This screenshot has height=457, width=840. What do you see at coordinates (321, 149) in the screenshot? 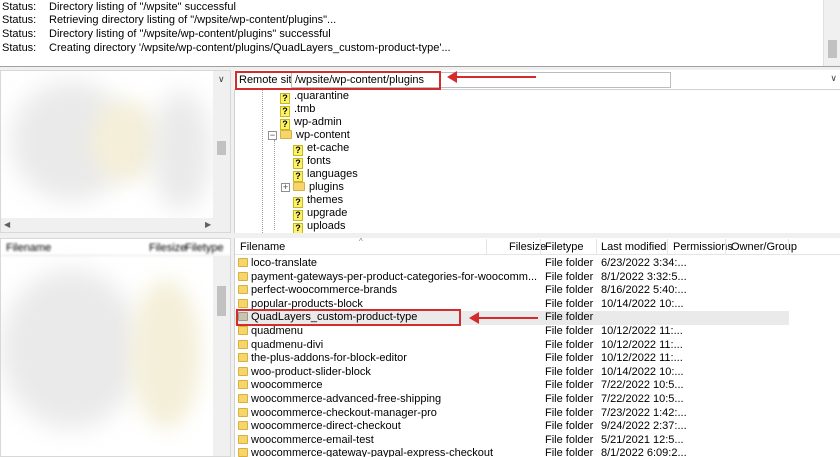
I see `tree-node: ? et-cache` at bounding box center [321, 149].